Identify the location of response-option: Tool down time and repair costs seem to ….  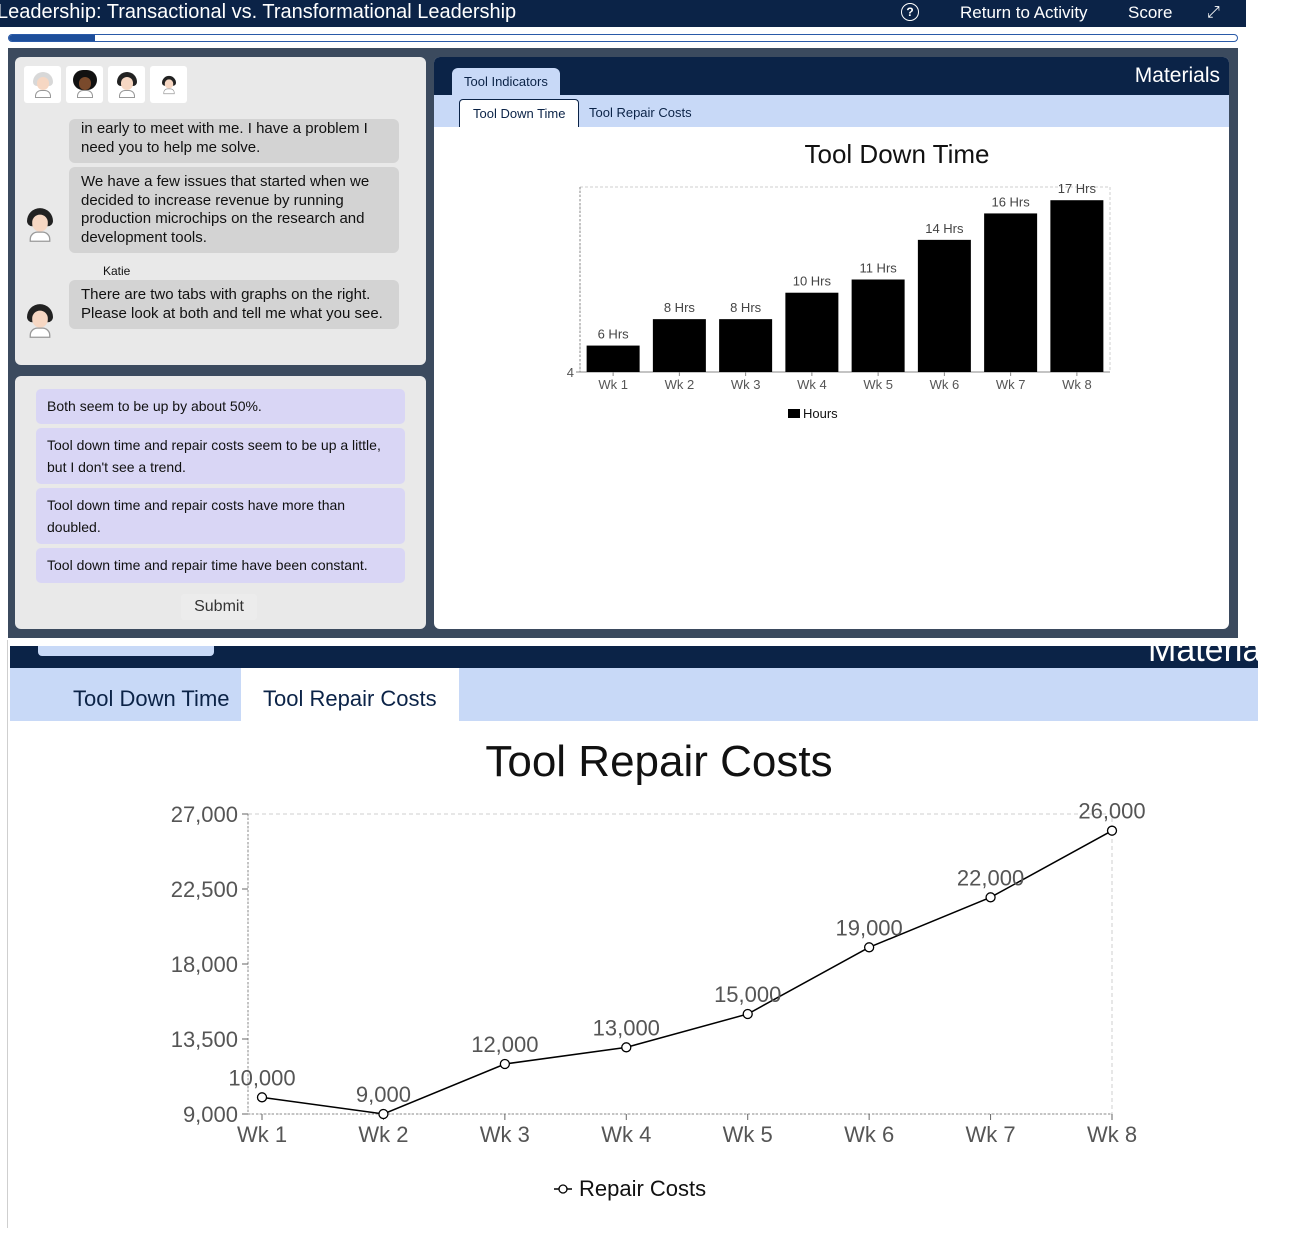
(220, 456).